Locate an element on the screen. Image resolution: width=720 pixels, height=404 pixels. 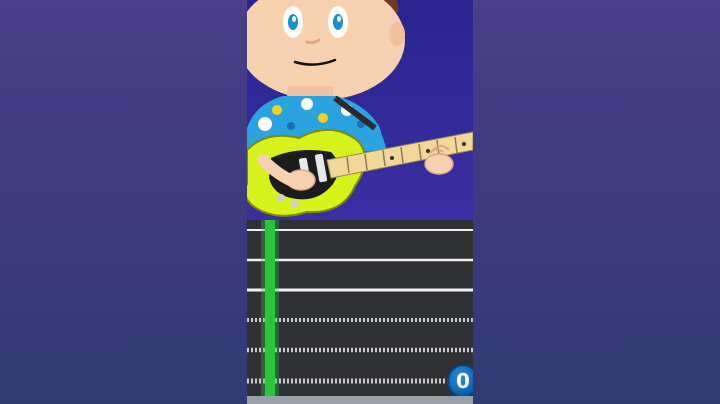
video-progress-bar is located at coordinates (360, 400).